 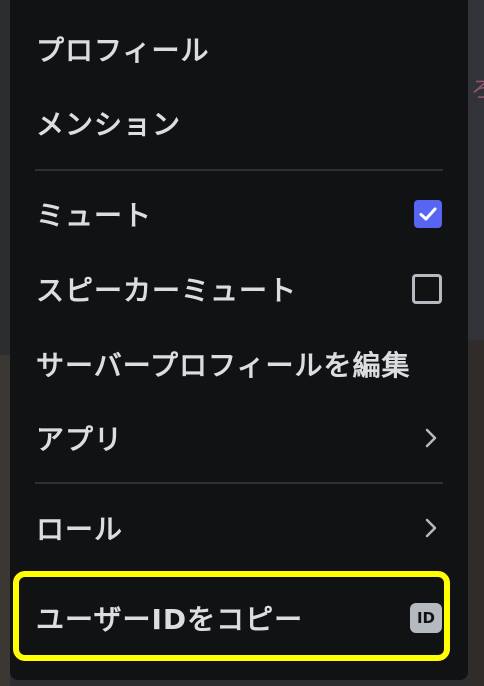 What do you see at coordinates (427, 289) in the screenshot?
I see `checkbox-unchecked-icon` at bounding box center [427, 289].